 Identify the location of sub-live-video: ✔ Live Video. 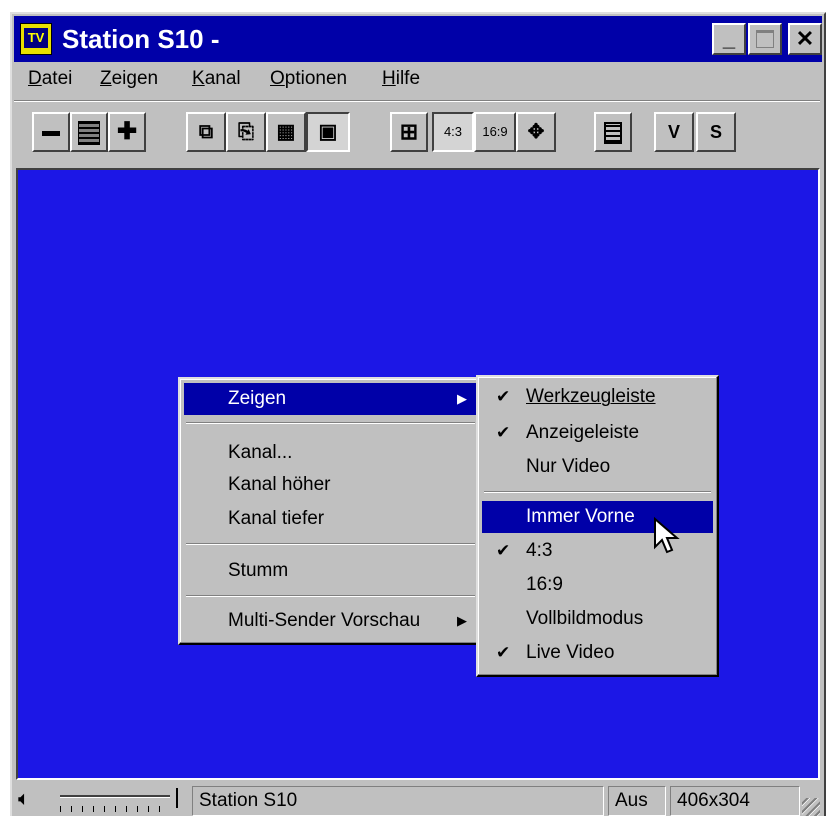
(597, 653).